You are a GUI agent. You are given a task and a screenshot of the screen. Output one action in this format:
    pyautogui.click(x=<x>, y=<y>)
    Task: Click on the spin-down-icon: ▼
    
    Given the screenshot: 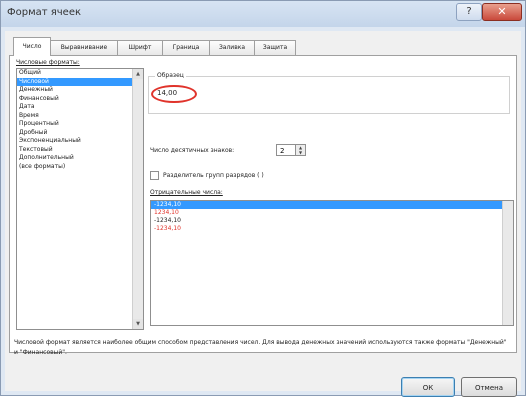 What is the action you would take?
    pyautogui.click(x=300, y=152)
    